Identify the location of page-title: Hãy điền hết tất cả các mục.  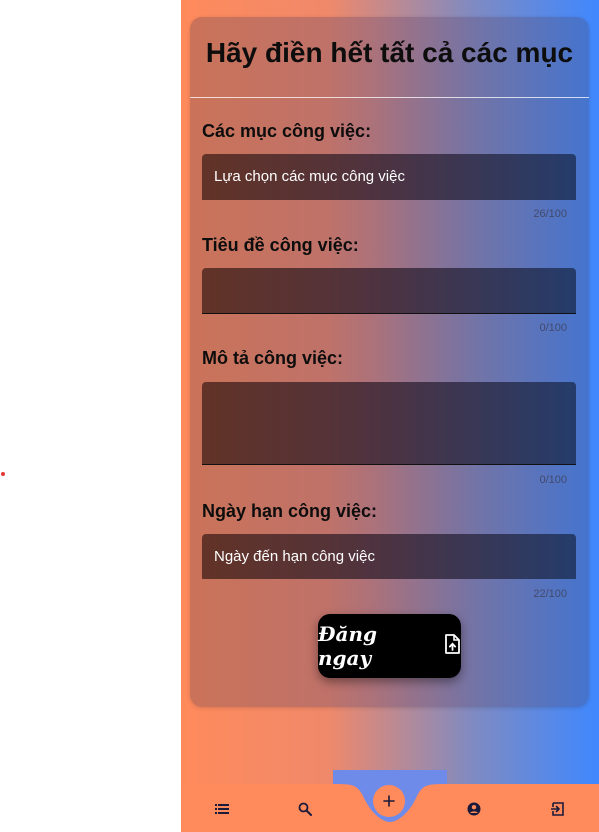
(389, 52).